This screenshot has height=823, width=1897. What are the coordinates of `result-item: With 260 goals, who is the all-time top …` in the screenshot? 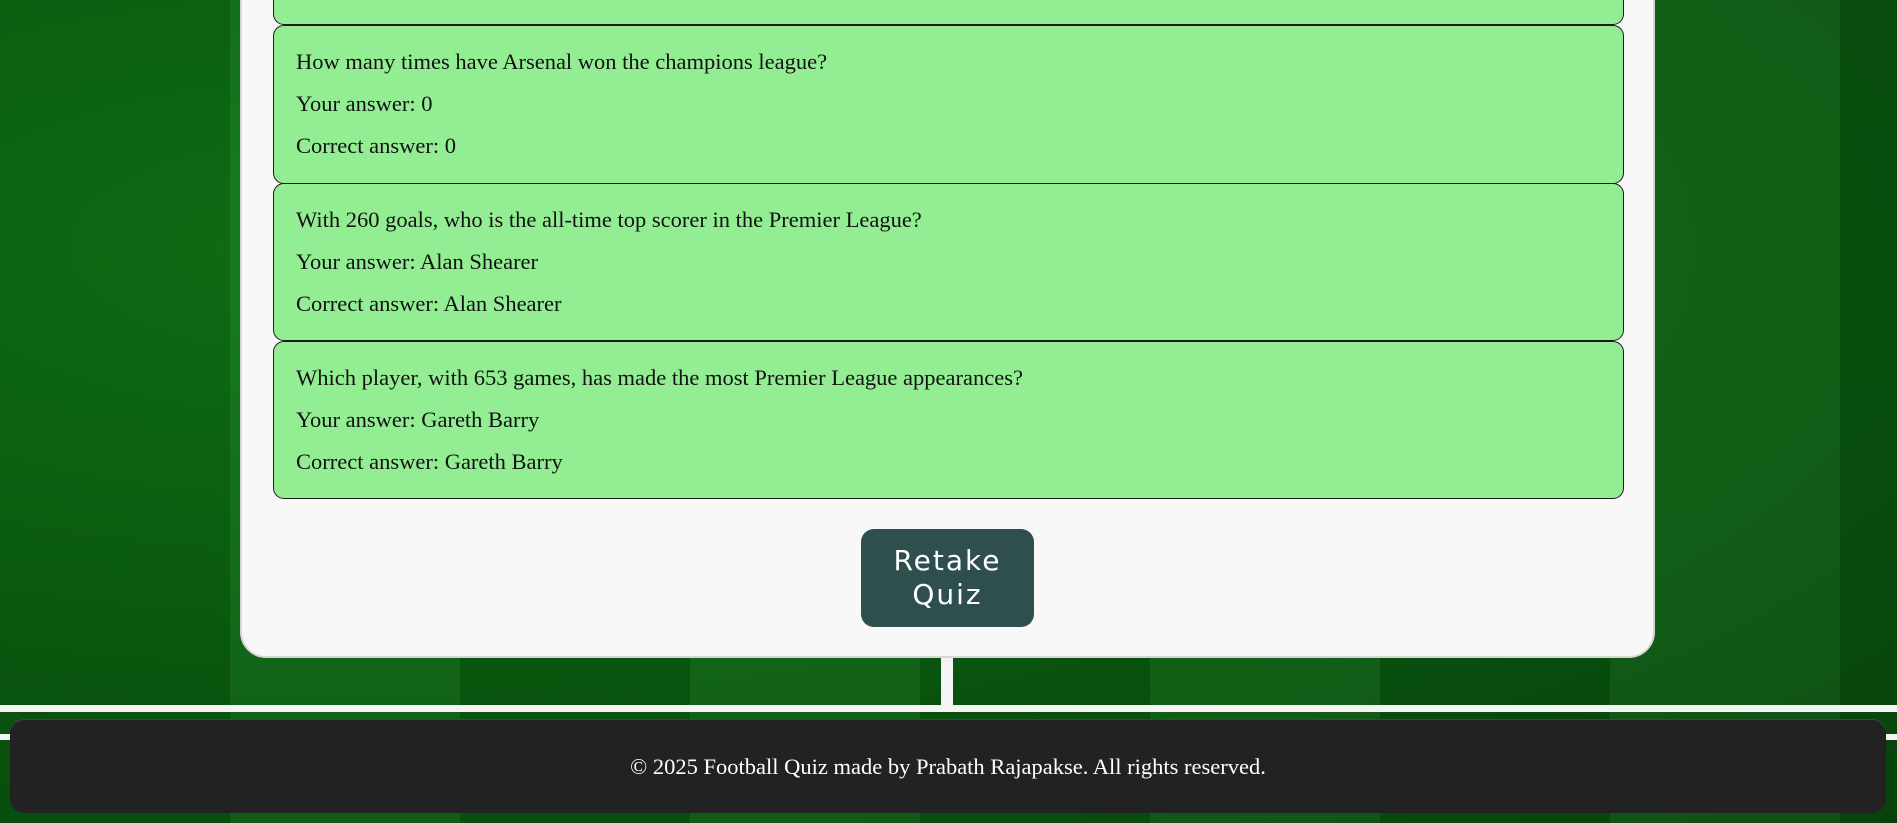 It's located at (948, 262).